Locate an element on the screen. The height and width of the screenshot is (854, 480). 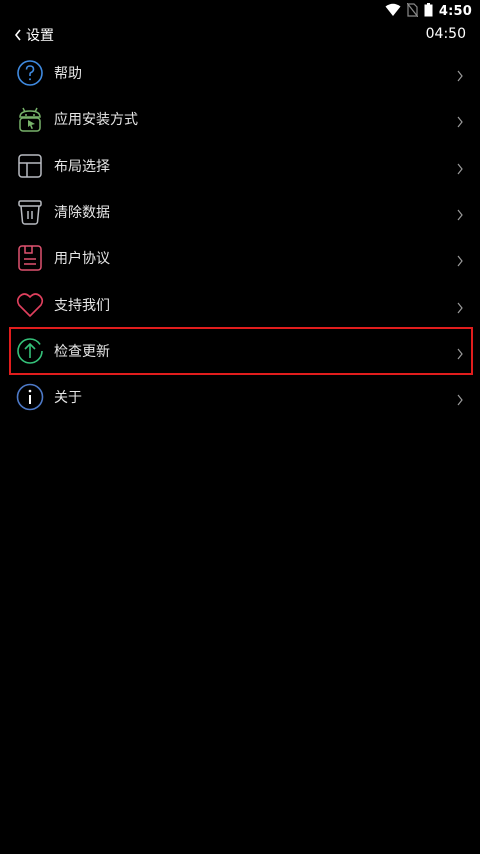
menu-item-check-update: 检查更新 is located at coordinates (241, 351).